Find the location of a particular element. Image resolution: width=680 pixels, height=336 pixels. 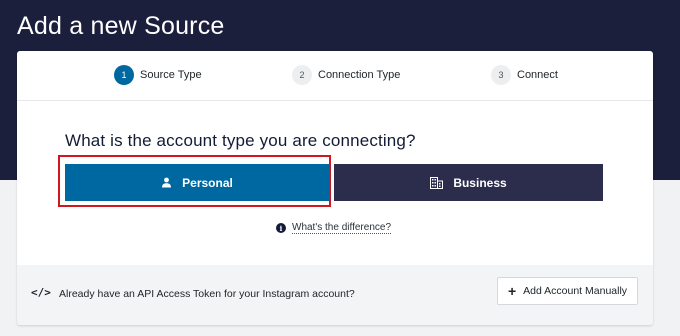

plus-icon: + is located at coordinates (512, 291).